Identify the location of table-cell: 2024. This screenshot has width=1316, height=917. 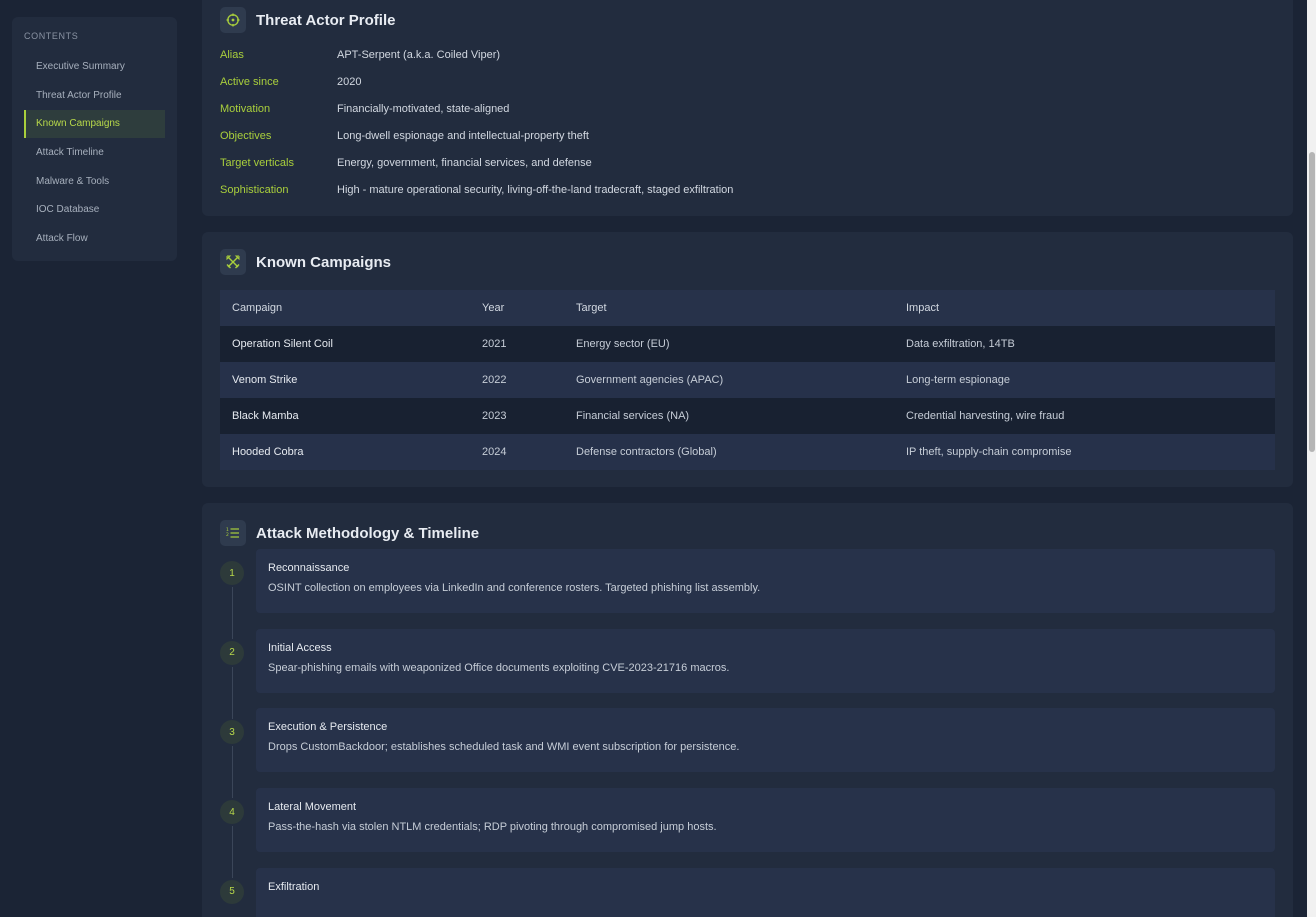
(517, 452).